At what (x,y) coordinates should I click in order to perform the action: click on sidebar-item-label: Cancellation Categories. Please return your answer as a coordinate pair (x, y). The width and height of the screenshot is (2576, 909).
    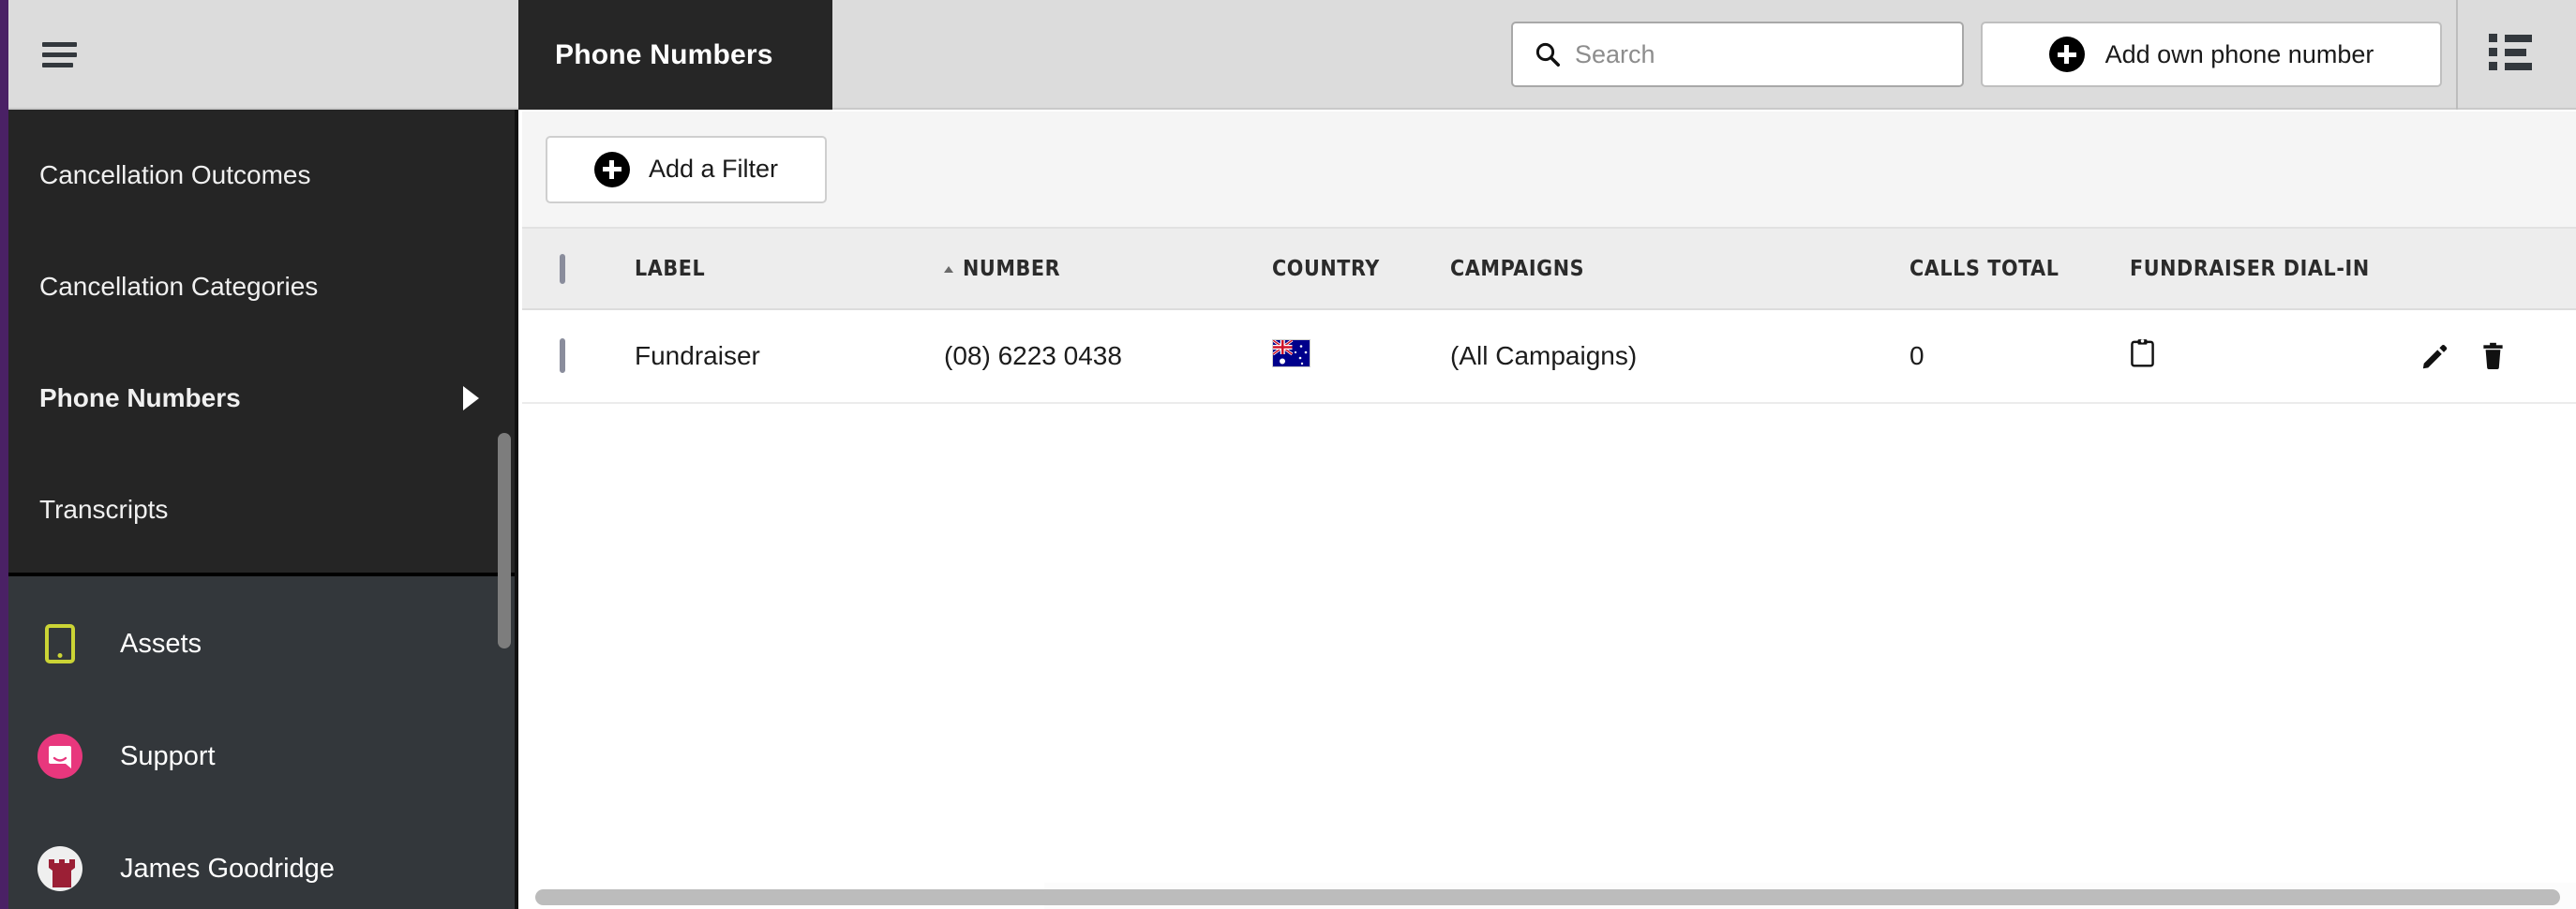
    Looking at the image, I should click on (179, 286).